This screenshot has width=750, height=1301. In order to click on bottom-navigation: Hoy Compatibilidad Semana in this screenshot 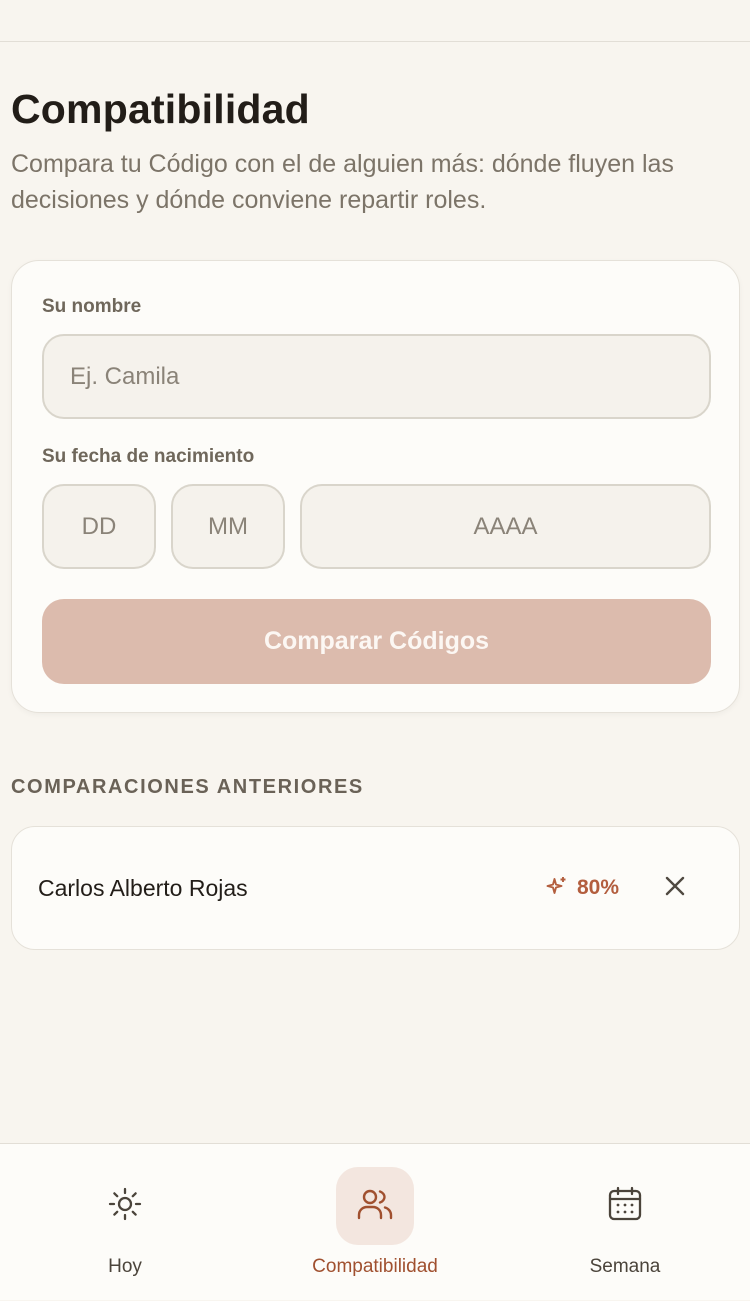, I will do `click(375, 1221)`.